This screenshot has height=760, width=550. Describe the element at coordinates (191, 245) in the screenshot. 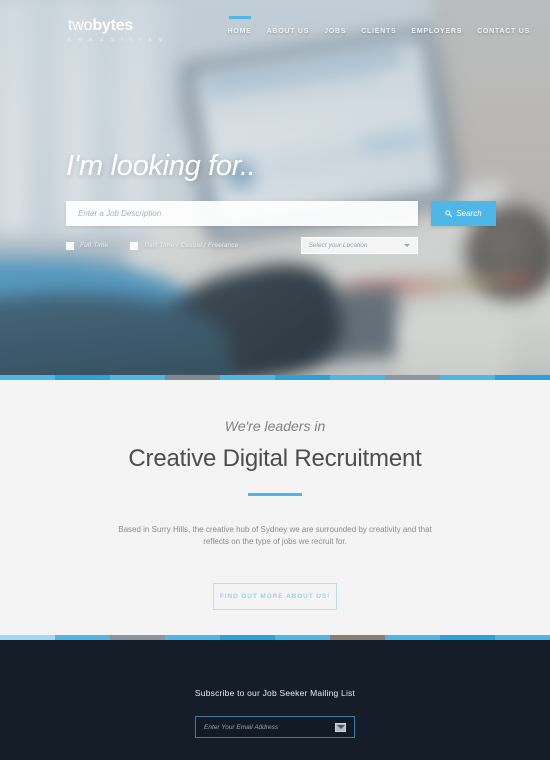

I see `filter-part-time-label: Part Time / Casual / Freelance` at that location.